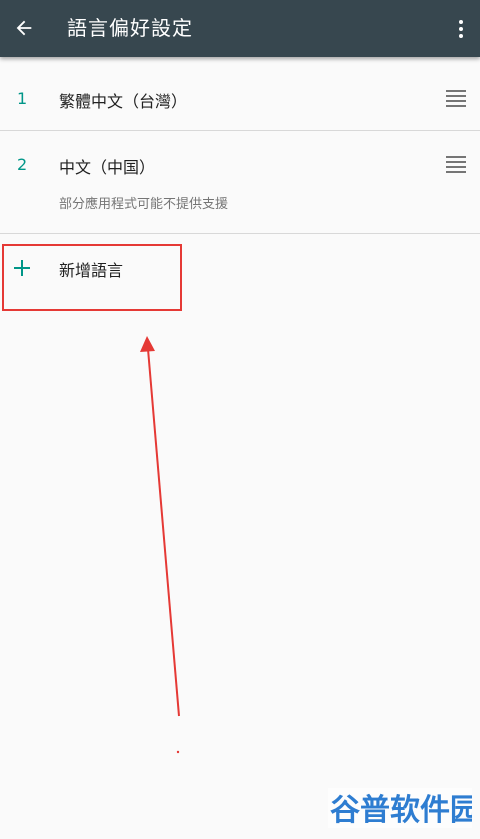 The height and width of the screenshot is (839, 480). What do you see at coordinates (160, 545) in the screenshot?
I see `annotation-arrow` at bounding box center [160, 545].